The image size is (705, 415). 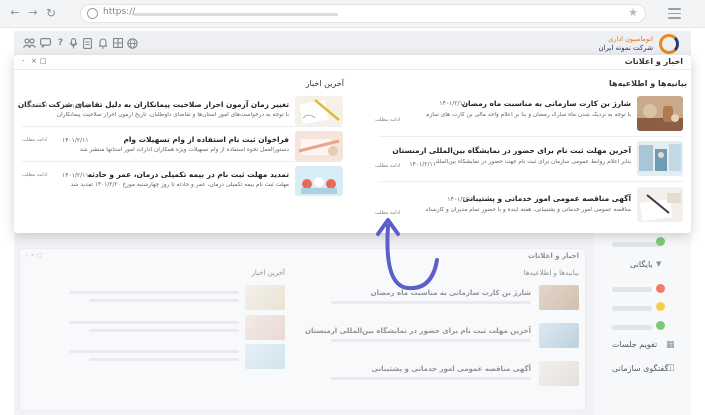 I want to click on microphone-icon, so click(x=73, y=43).